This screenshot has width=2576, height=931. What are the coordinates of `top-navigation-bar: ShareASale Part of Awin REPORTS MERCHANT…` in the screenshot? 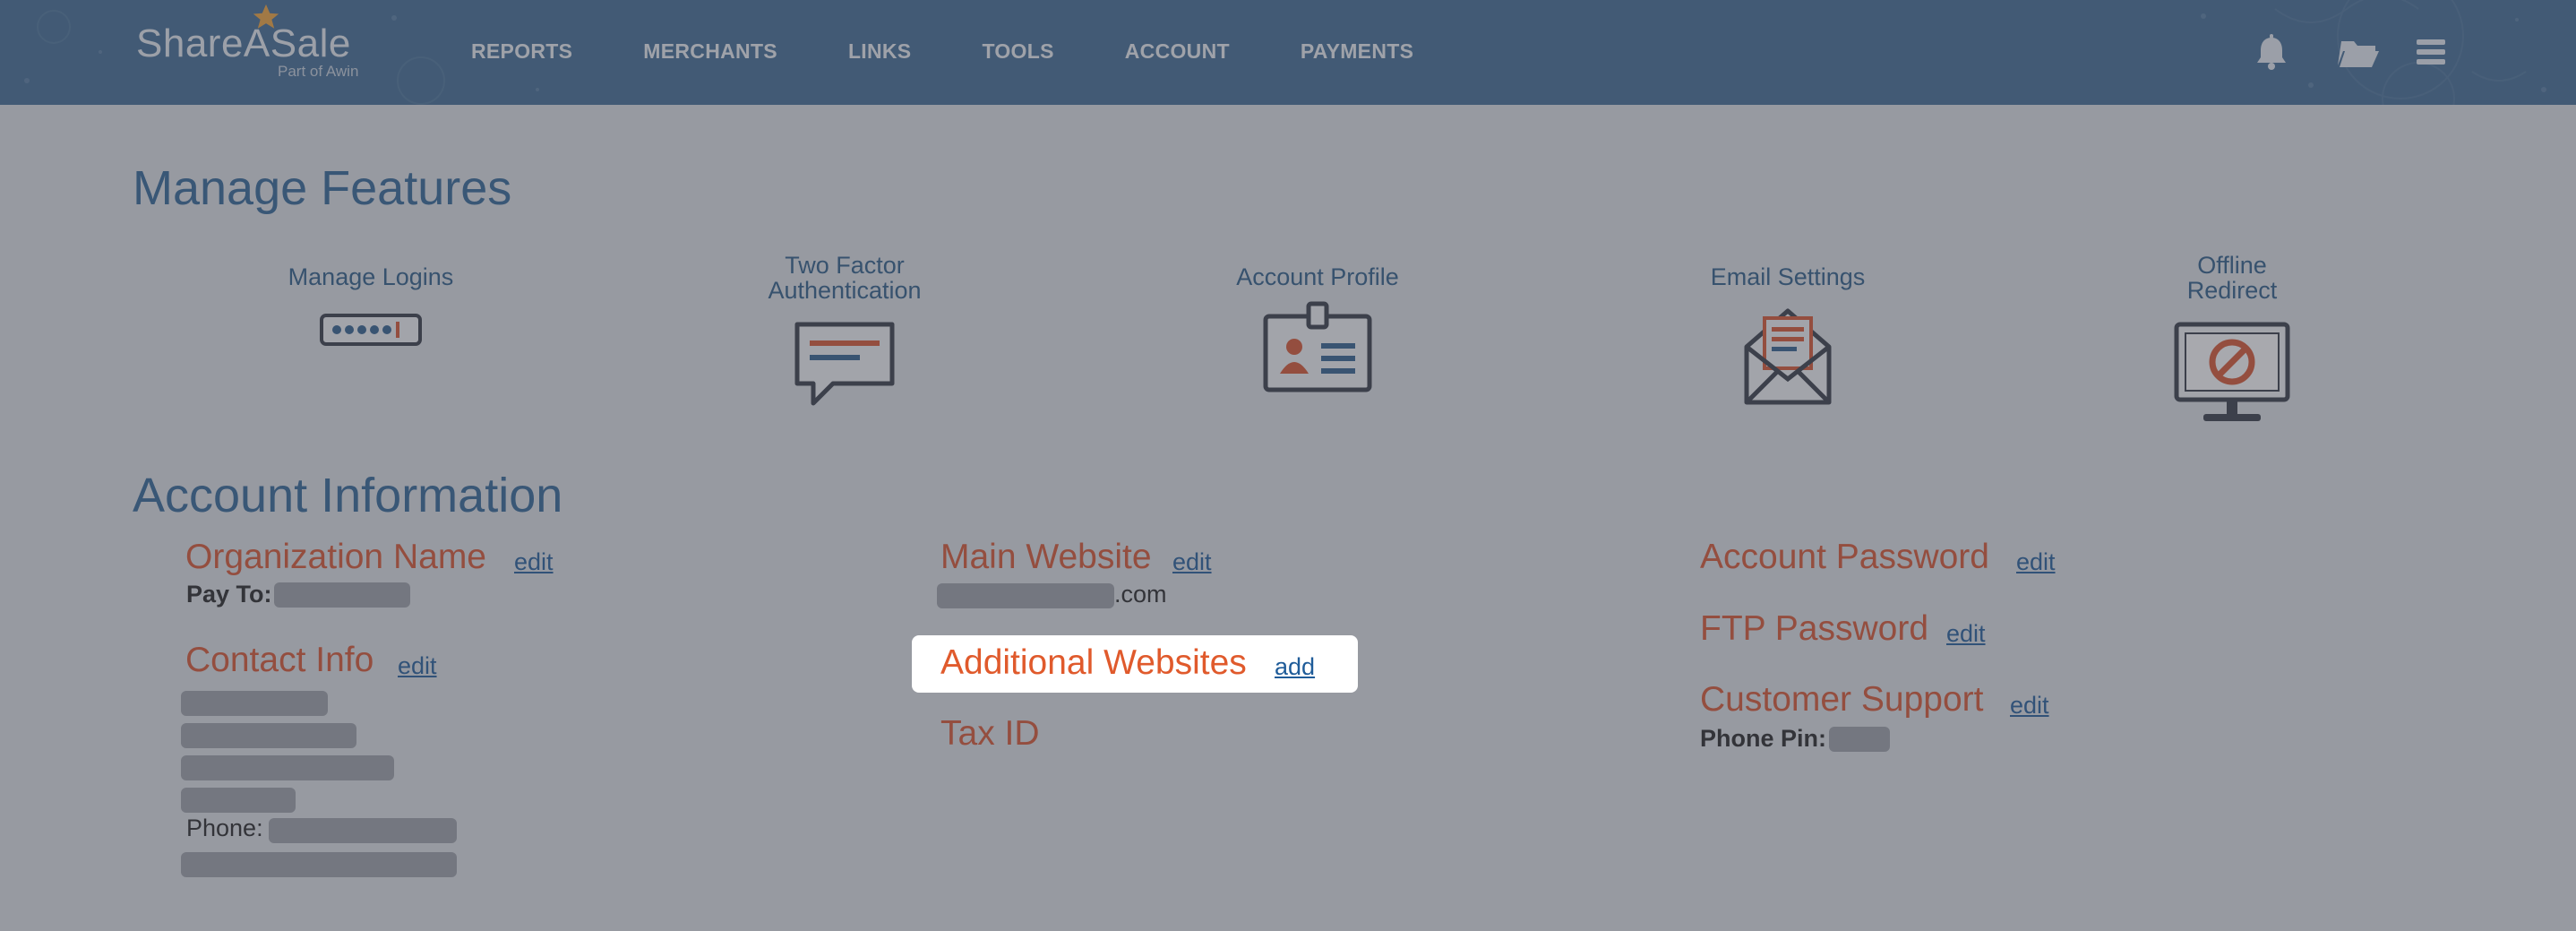 It's located at (1288, 52).